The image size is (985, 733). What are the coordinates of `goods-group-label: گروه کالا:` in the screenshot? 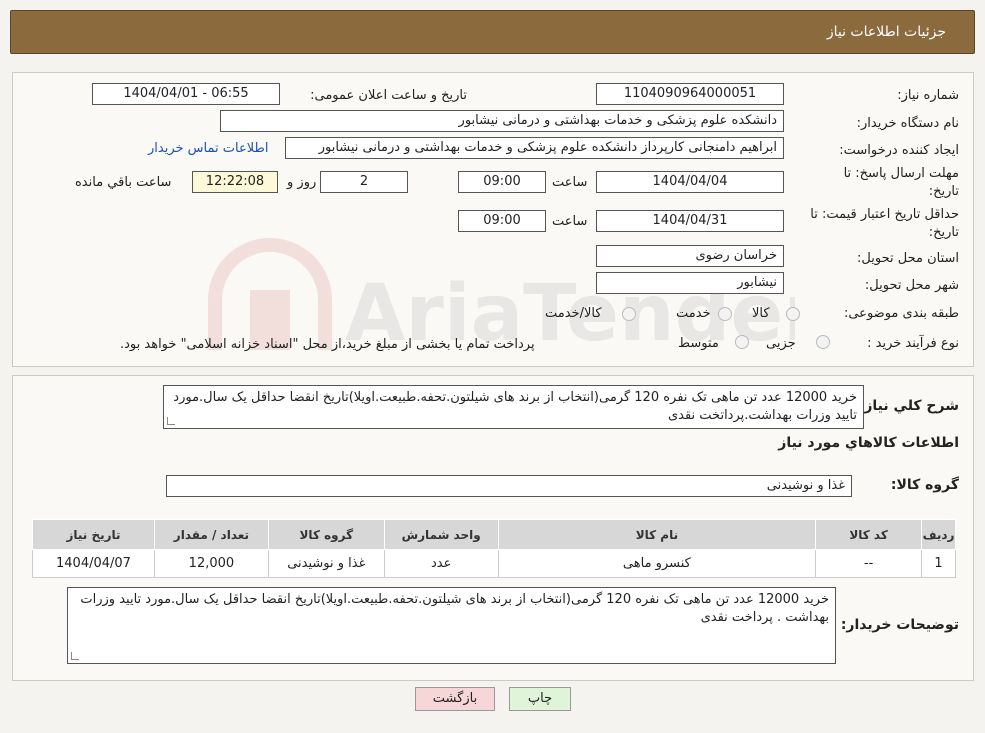 It's located at (924, 485).